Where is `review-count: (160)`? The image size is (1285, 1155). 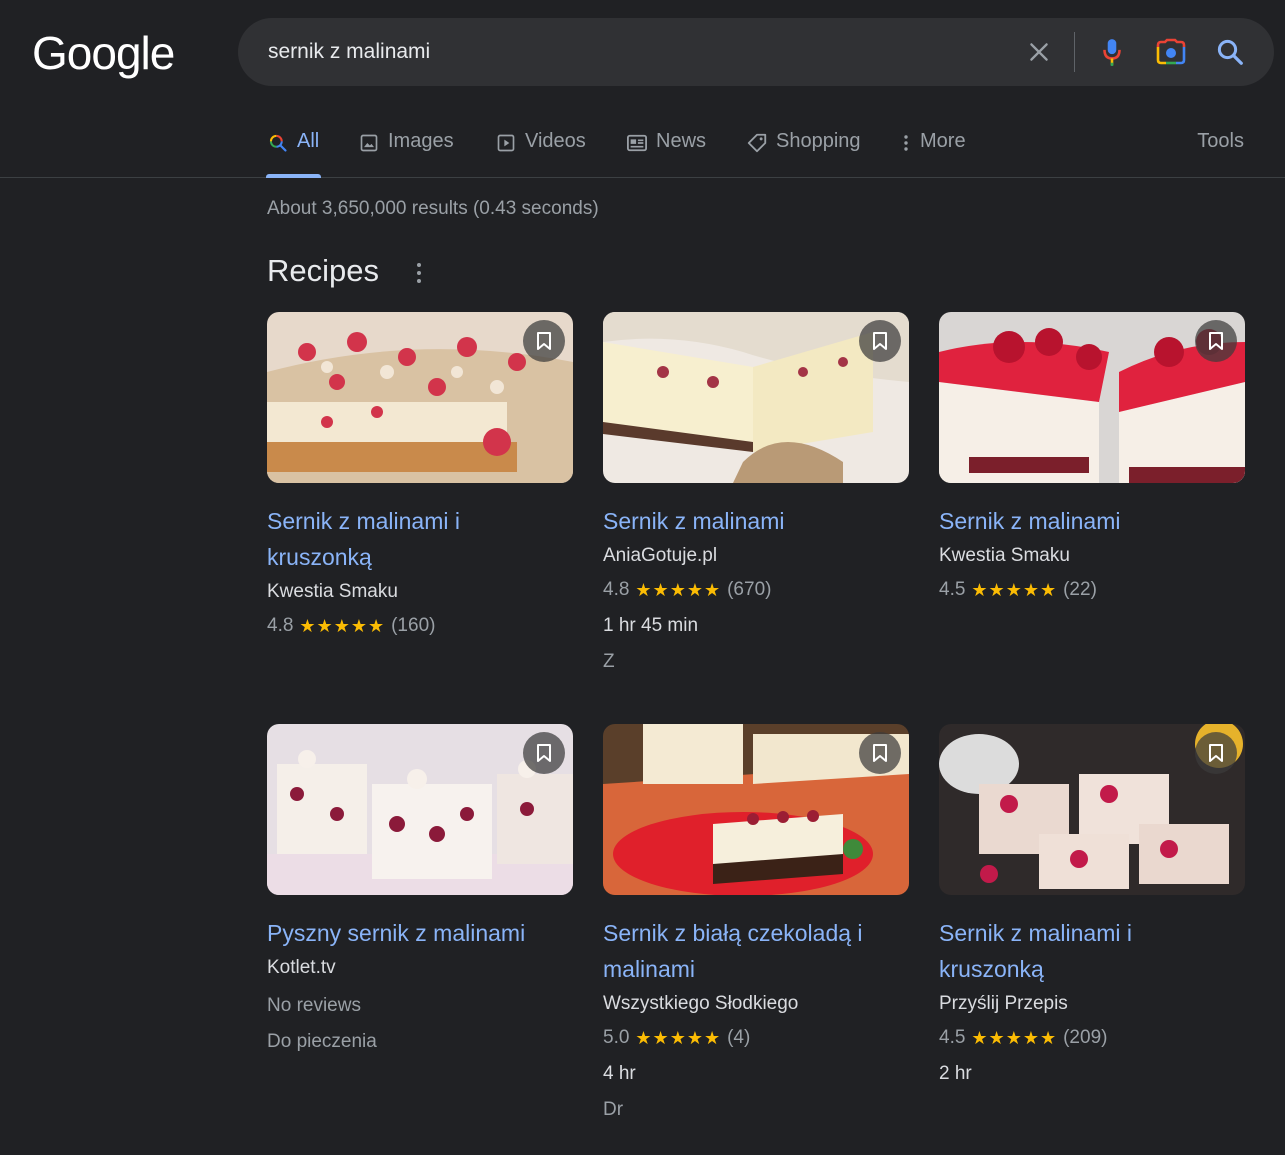 review-count: (160) is located at coordinates (413, 625).